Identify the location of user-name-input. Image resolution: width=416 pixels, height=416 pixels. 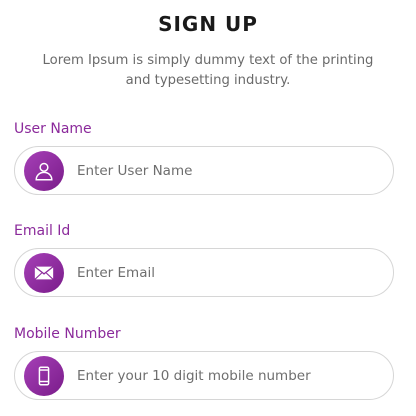
(227, 170).